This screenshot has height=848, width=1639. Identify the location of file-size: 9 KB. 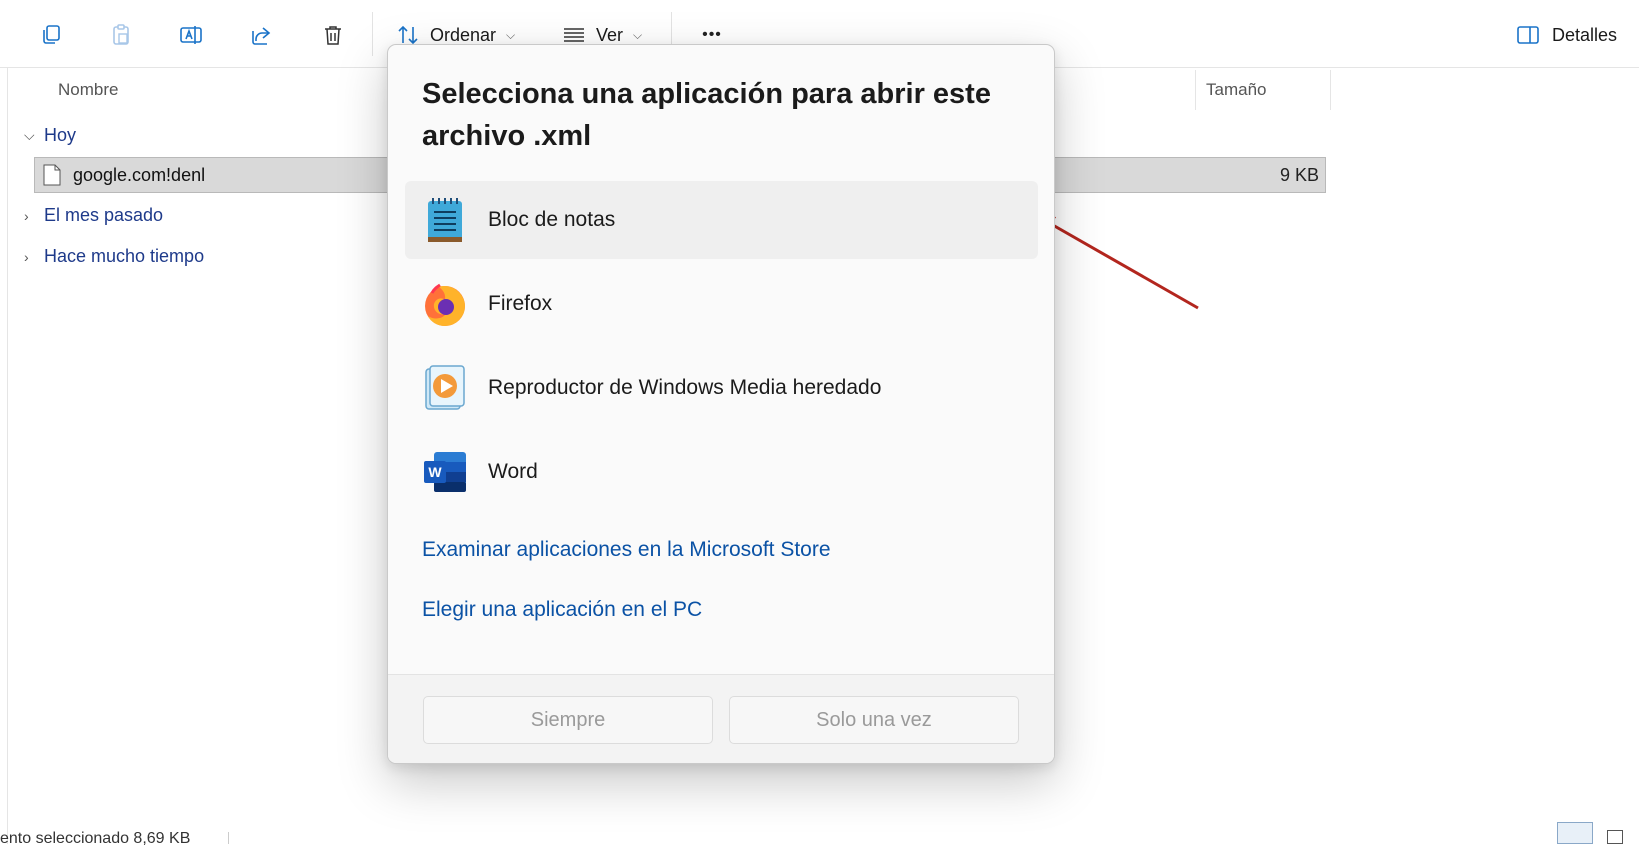
(1299, 174).